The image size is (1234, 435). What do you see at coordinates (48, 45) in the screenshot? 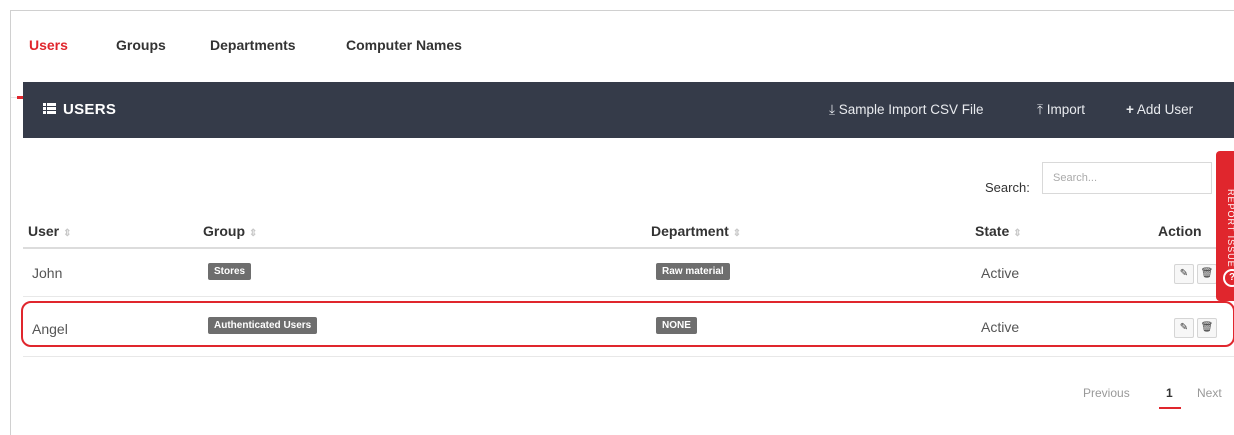
I see `tab-users: Users` at bounding box center [48, 45].